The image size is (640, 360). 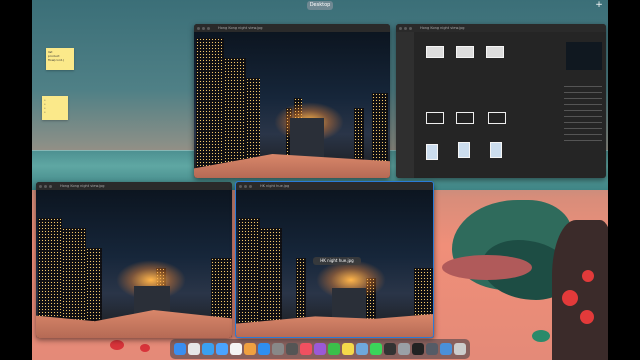 What do you see at coordinates (278, 349) in the screenshot?
I see `settings-icon` at bounding box center [278, 349].